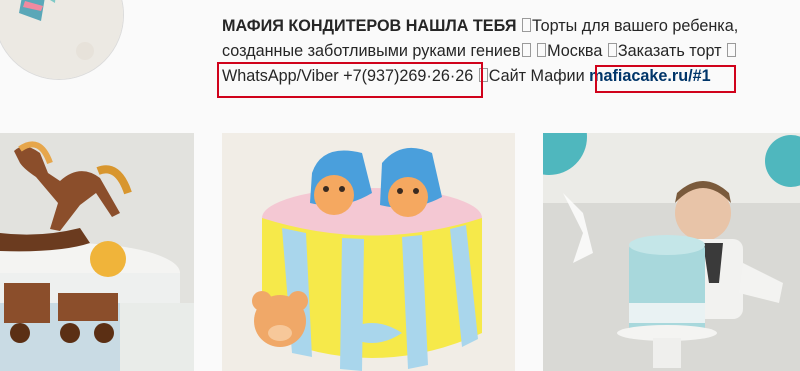  I want to click on bio-site-label: Сайт Мафии, so click(536, 76).